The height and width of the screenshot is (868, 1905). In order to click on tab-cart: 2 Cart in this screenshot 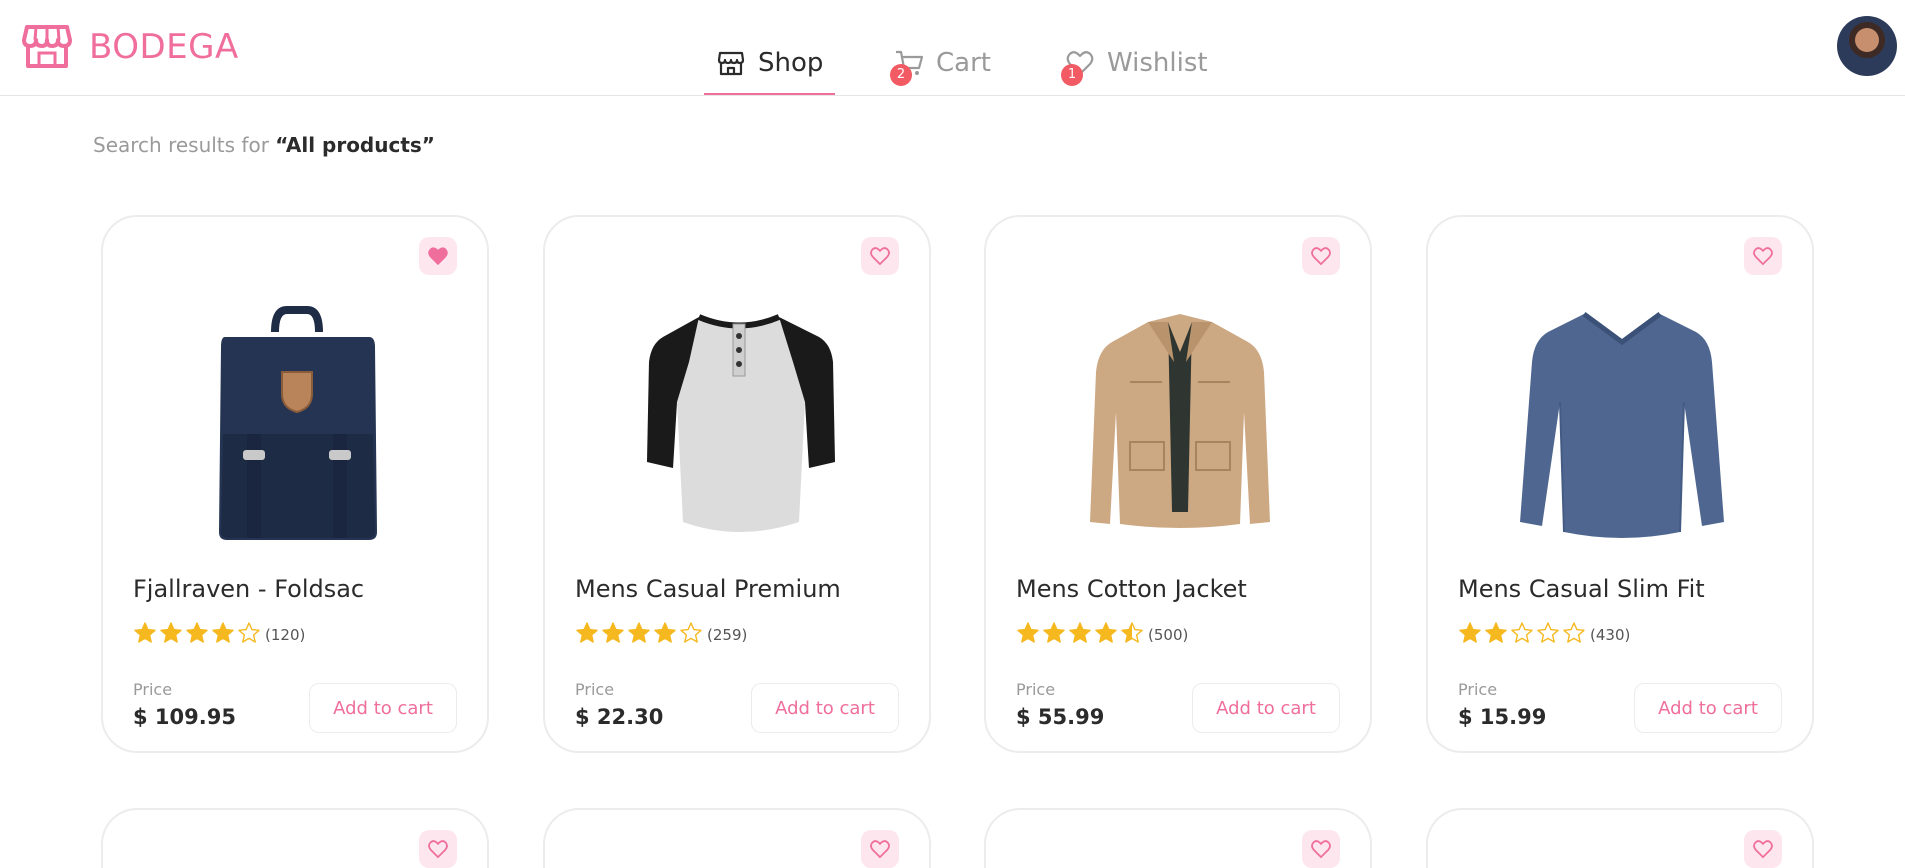, I will do `click(940, 71)`.